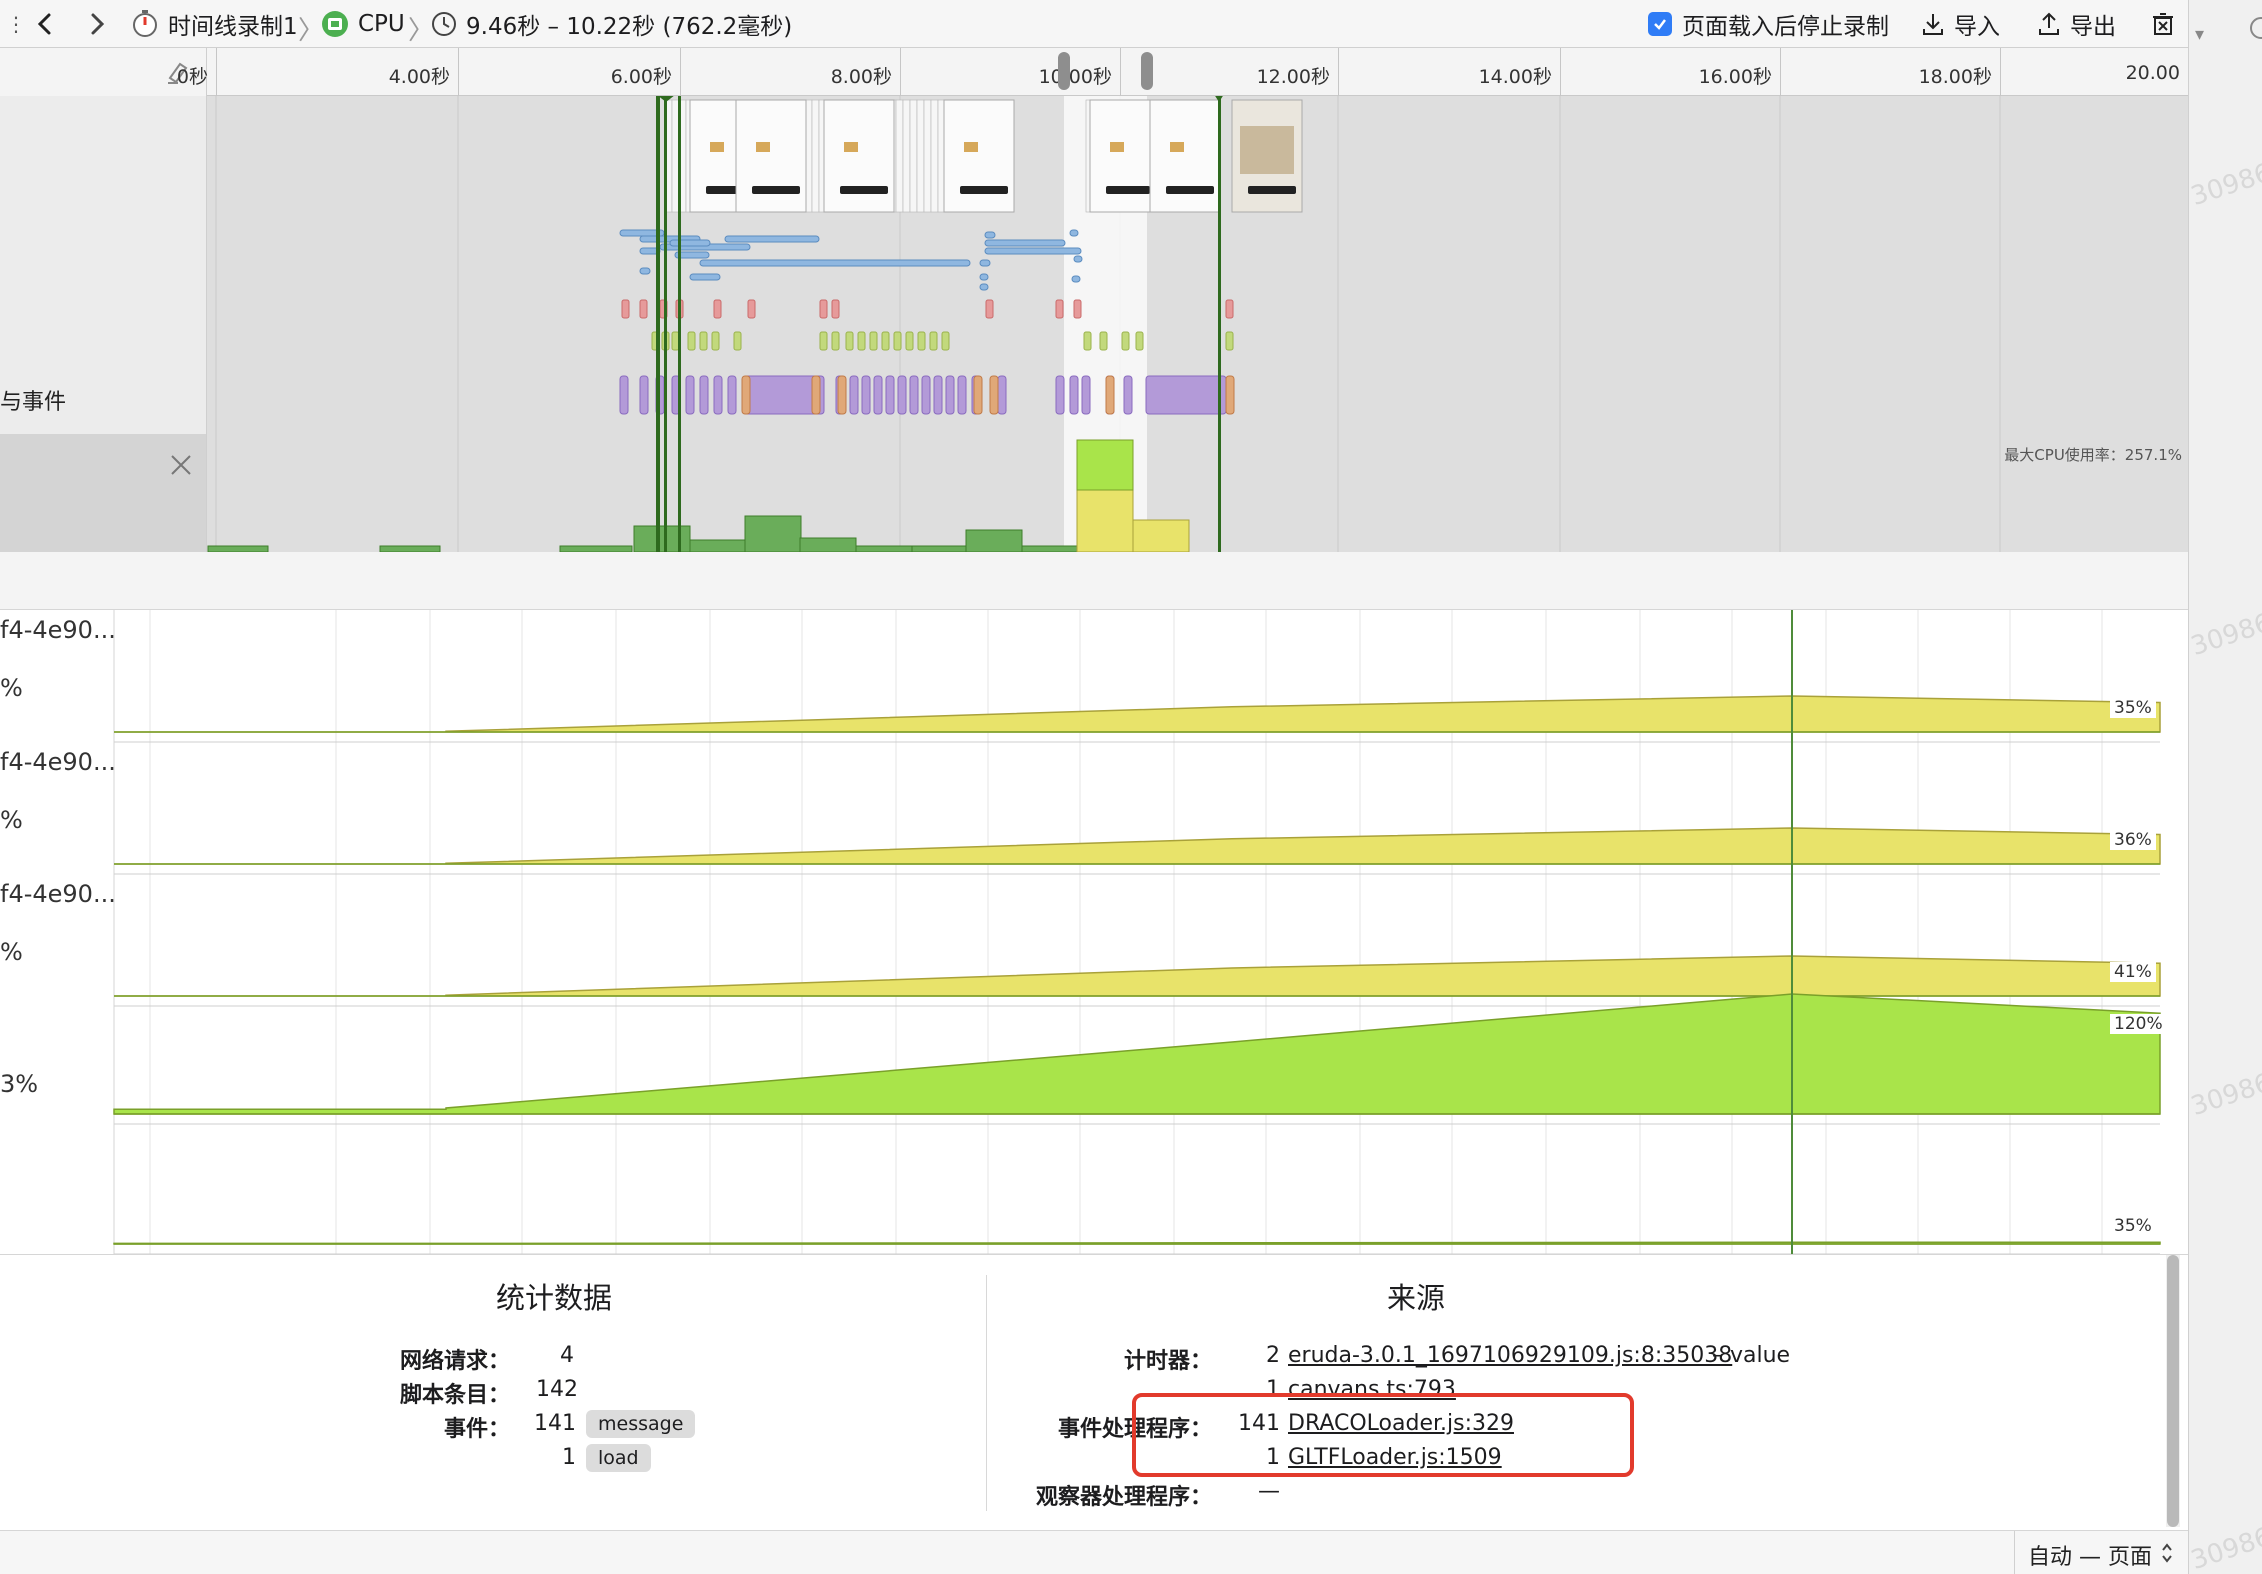 The width and height of the screenshot is (2262, 1574). What do you see at coordinates (419, 77) in the screenshot?
I see `ruler-tick-label: 4.00秒` at bounding box center [419, 77].